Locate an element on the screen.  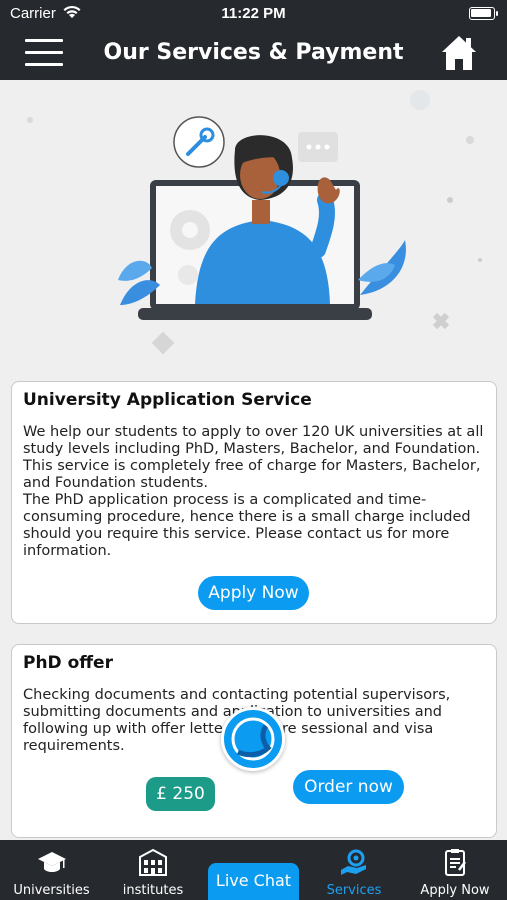
tab-label: Services is located at coordinates (354, 890).